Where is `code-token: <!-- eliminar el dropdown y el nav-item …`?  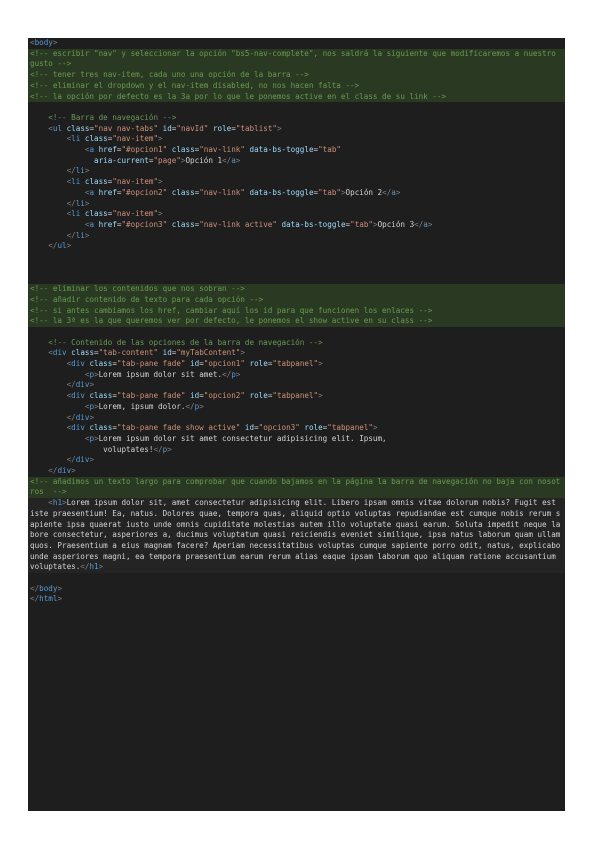
code-token: <!-- eliminar el dropdown y el nav-item … is located at coordinates (195, 85).